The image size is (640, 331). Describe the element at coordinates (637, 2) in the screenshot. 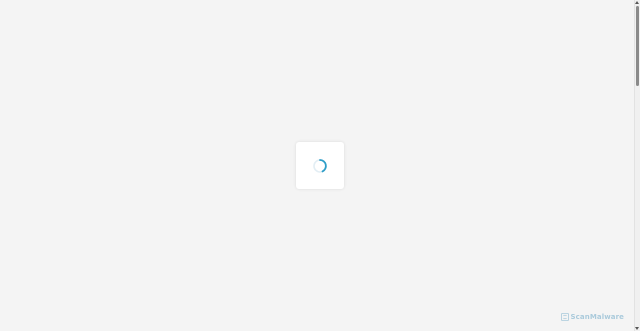

I see `scroll-up-arrow-icon` at that location.